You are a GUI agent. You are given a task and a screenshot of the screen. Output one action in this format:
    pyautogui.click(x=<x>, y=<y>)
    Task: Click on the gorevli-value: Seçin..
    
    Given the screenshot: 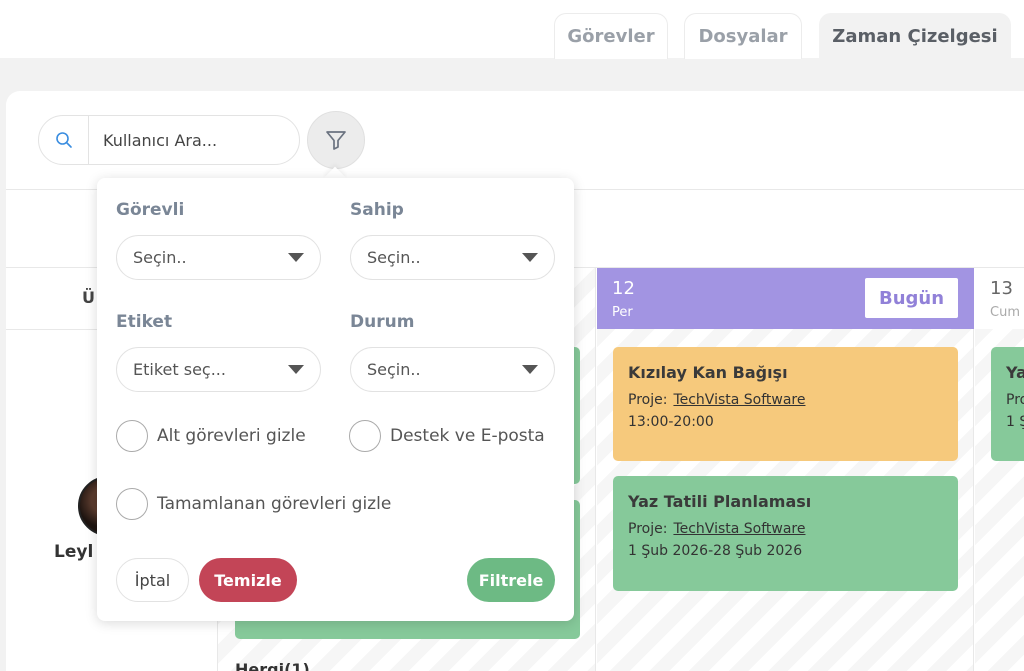 What is the action you would take?
    pyautogui.click(x=160, y=257)
    